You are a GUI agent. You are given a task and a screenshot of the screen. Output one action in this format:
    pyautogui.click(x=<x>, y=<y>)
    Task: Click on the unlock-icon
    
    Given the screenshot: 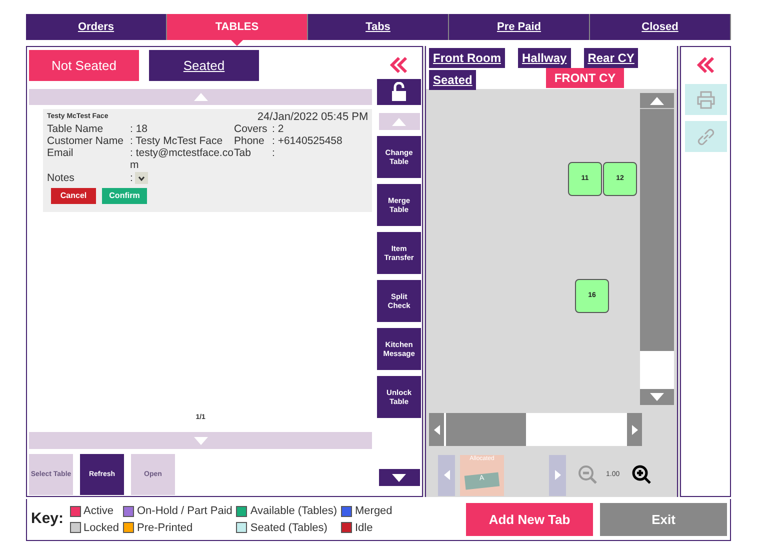 What is the action you would take?
    pyautogui.click(x=399, y=92)
    